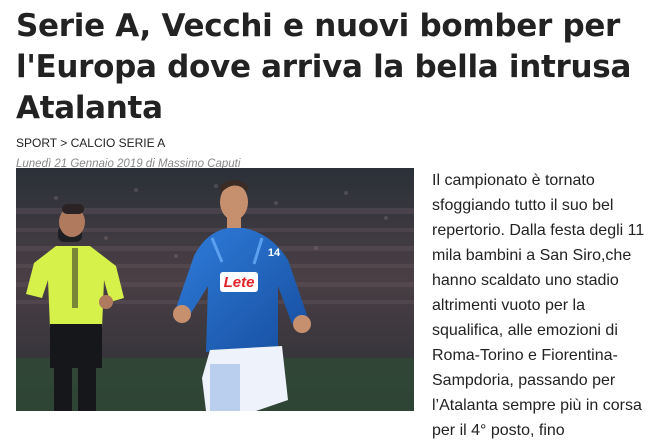  What do you see at coordinates (36, 143) in the screenshot?
I see `breadcrumb-sport: SPORT` at bounding box center [36, 143].